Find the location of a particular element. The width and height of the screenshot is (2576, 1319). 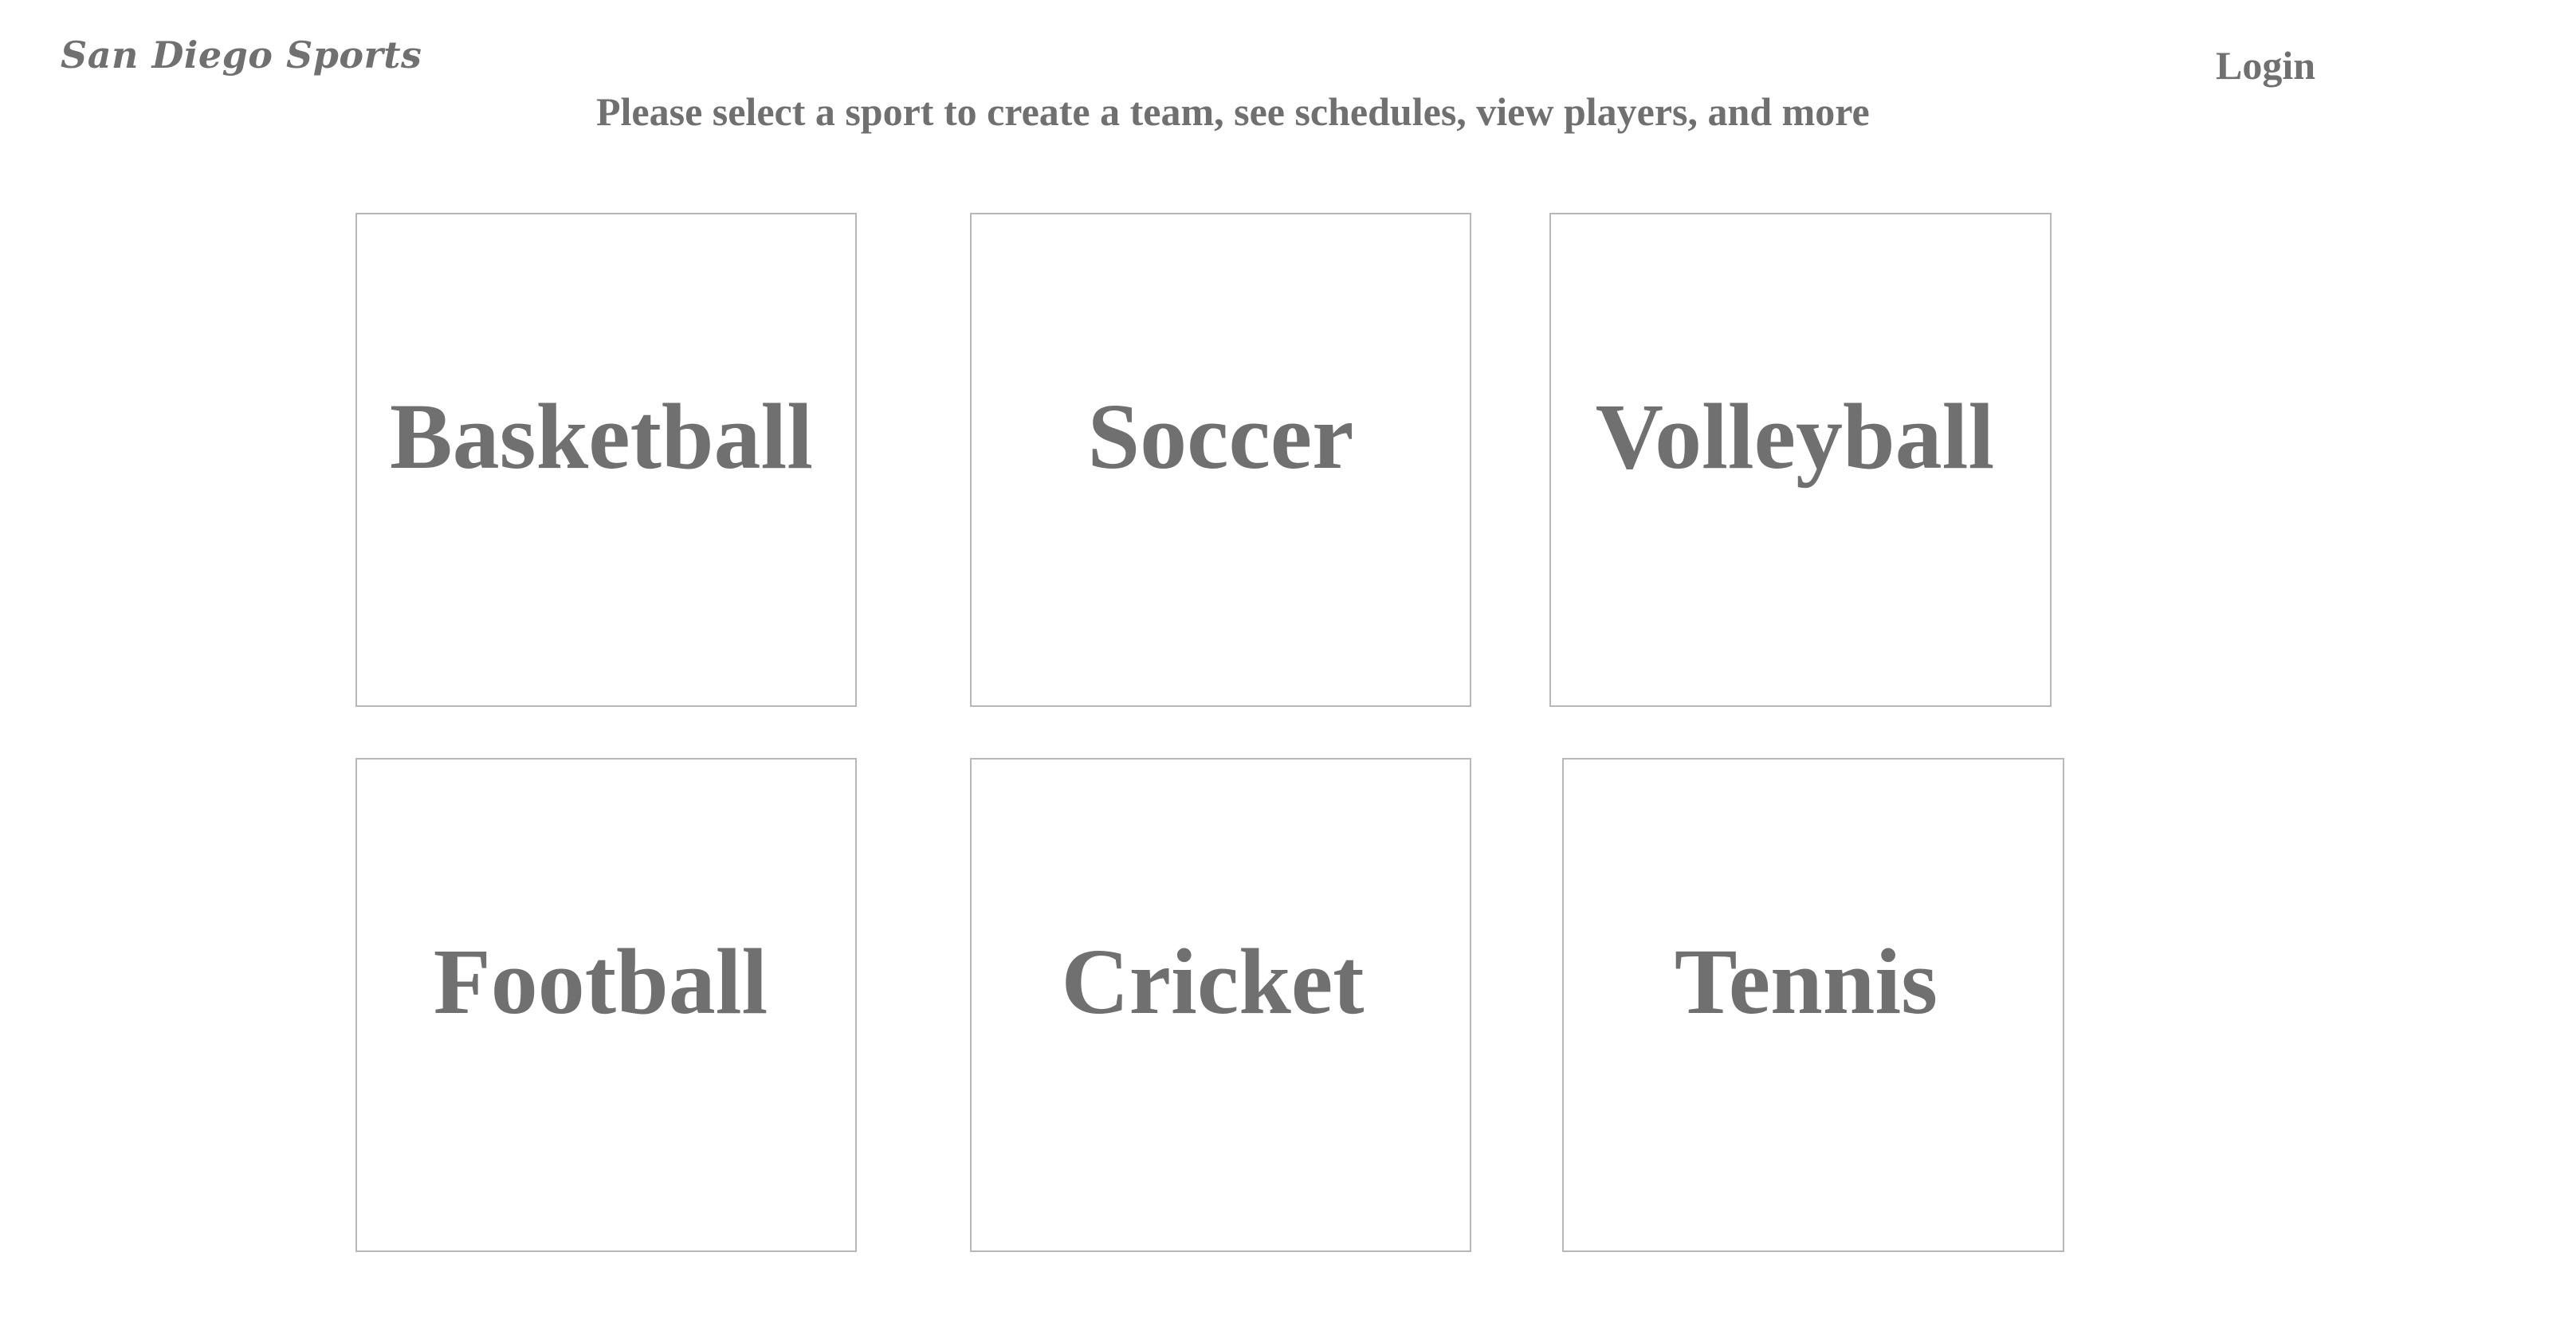

login-link: Login is located at coordinates (2265, 65).